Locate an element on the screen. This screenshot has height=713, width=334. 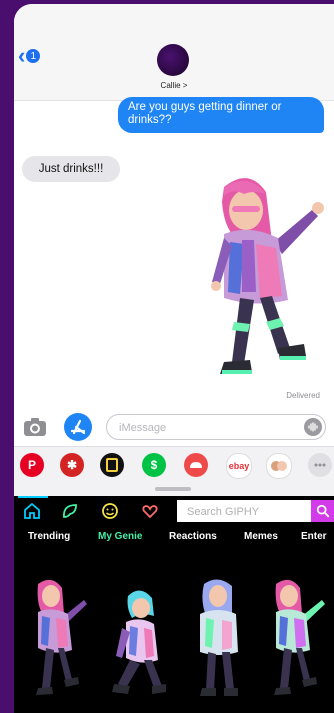
contact-avatar is located at coordinates (173, 60).